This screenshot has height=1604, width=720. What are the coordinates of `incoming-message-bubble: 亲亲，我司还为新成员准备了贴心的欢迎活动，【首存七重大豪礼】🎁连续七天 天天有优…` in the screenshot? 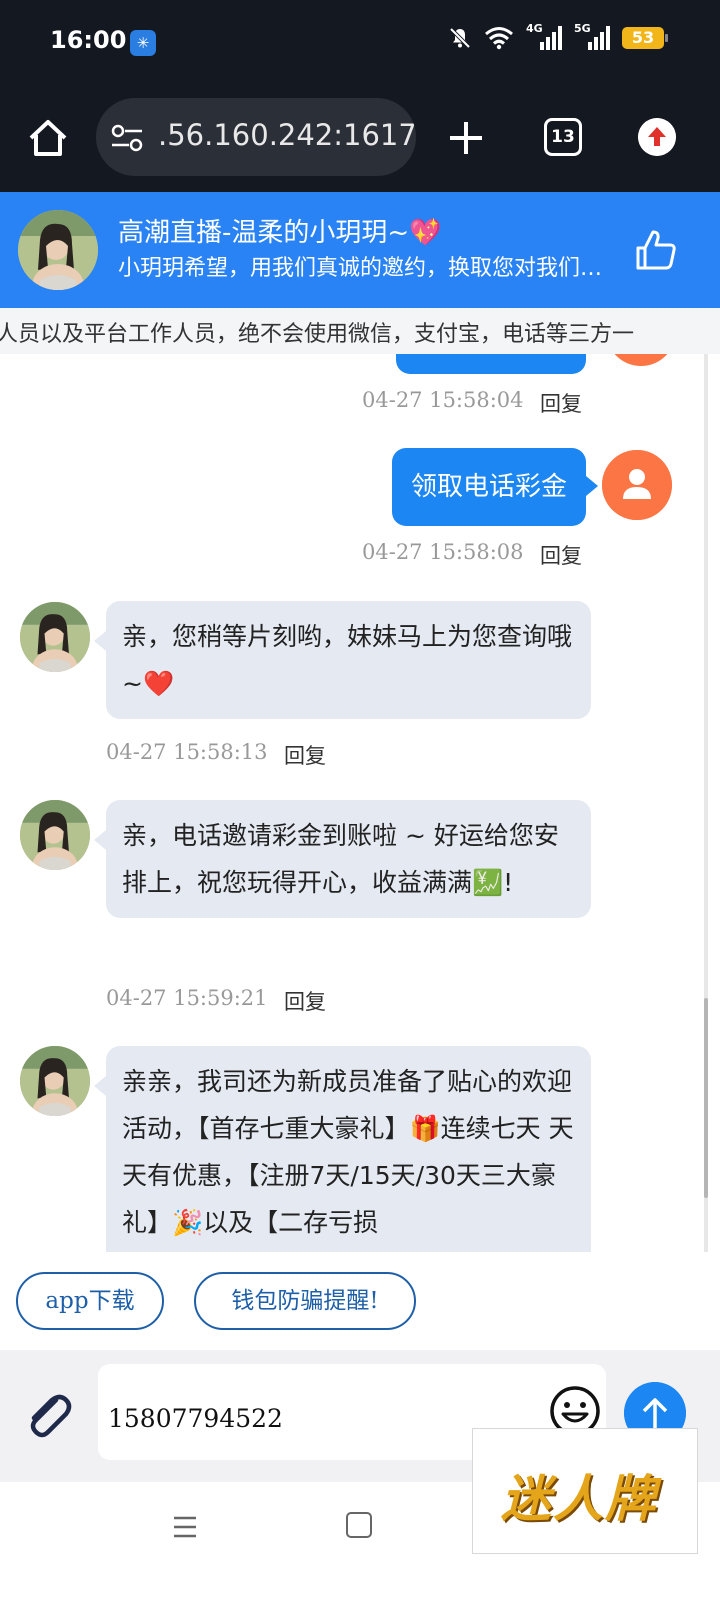 It's located at (342, 1149).